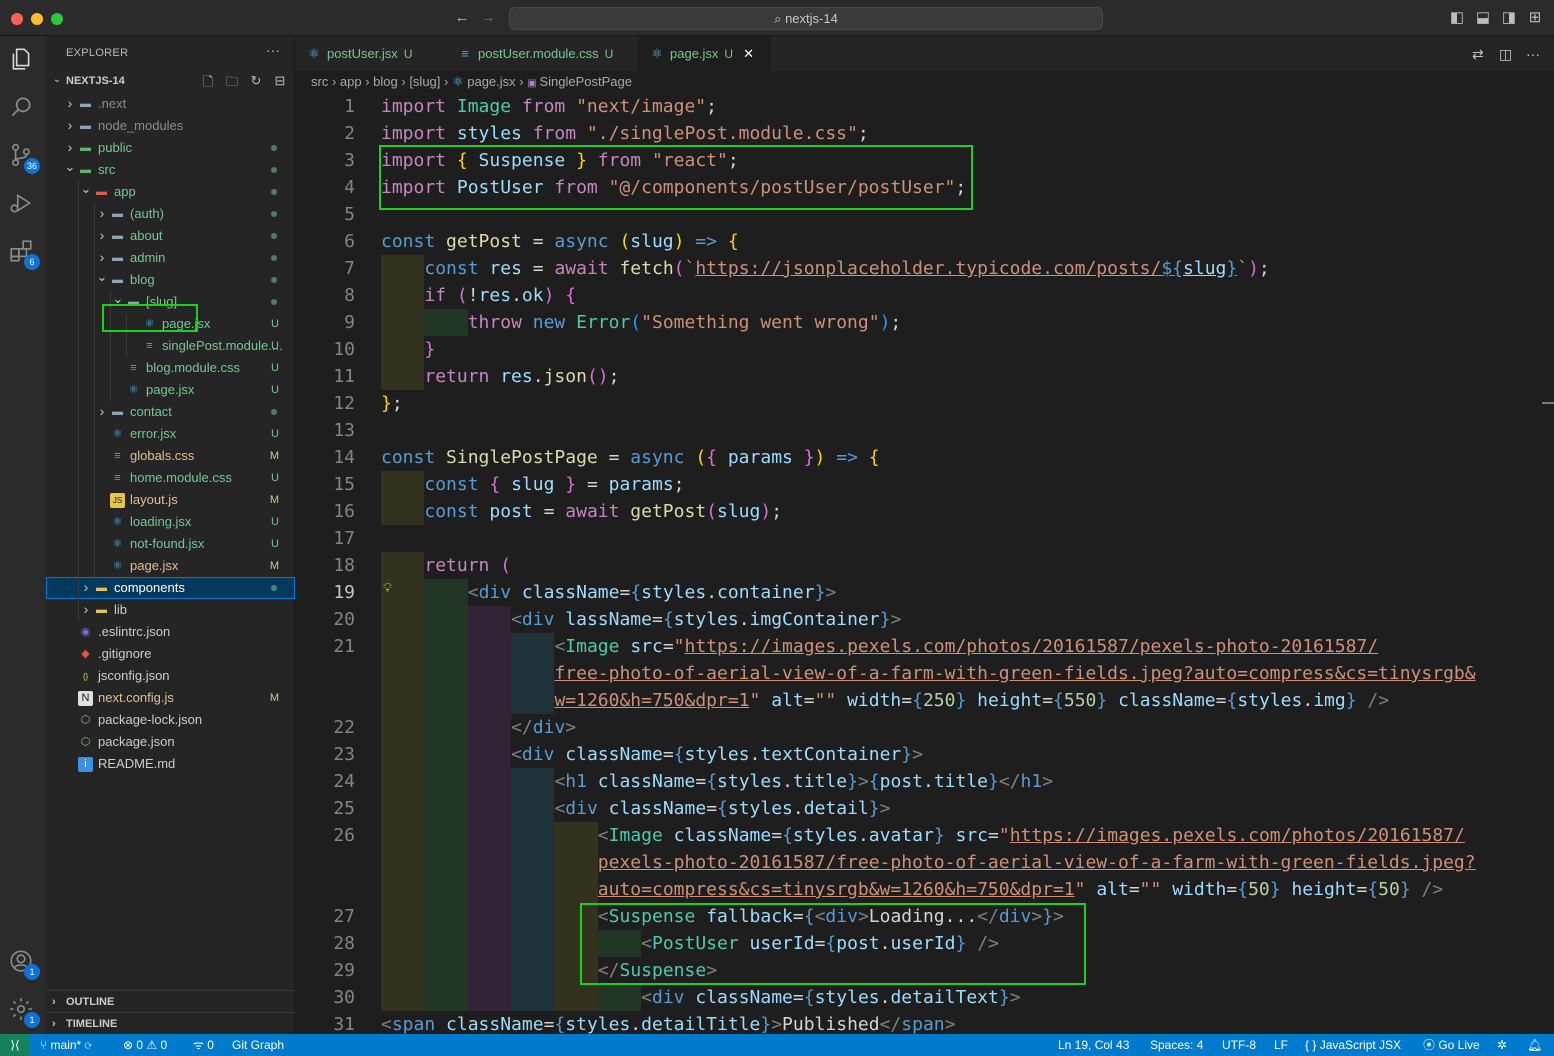 The image size is (1554, 1056). Describe the element at coordinates (1093, 1045) in the screenshot. I see `cursor-position: Ln 19, Col 43` at that location.